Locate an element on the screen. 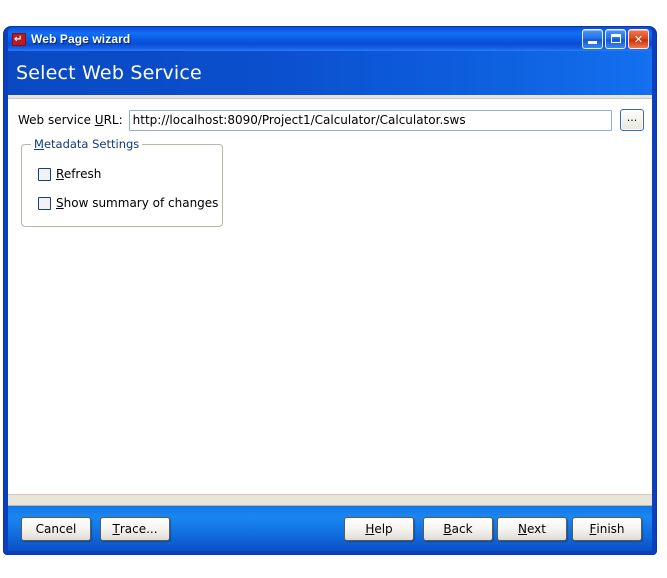 The width and height of the screenshot is (667, 578). maximize-button is located at coordinates (615, 39).